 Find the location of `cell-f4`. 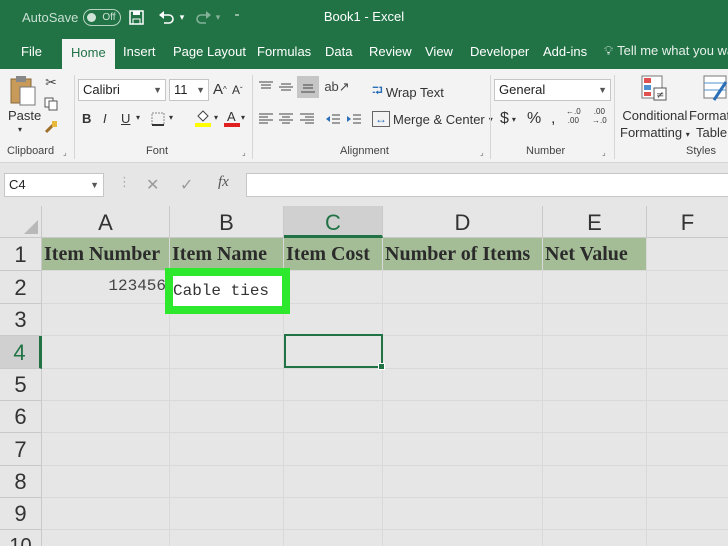

cell-f4 is located at coordinates (687, 352).